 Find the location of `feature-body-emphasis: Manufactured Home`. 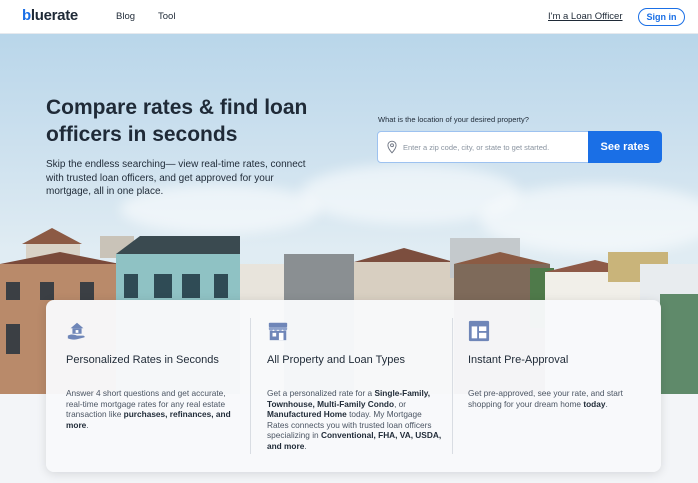

feature-body-emphasis: Manufactured Home is located at coordinates (307, 414).